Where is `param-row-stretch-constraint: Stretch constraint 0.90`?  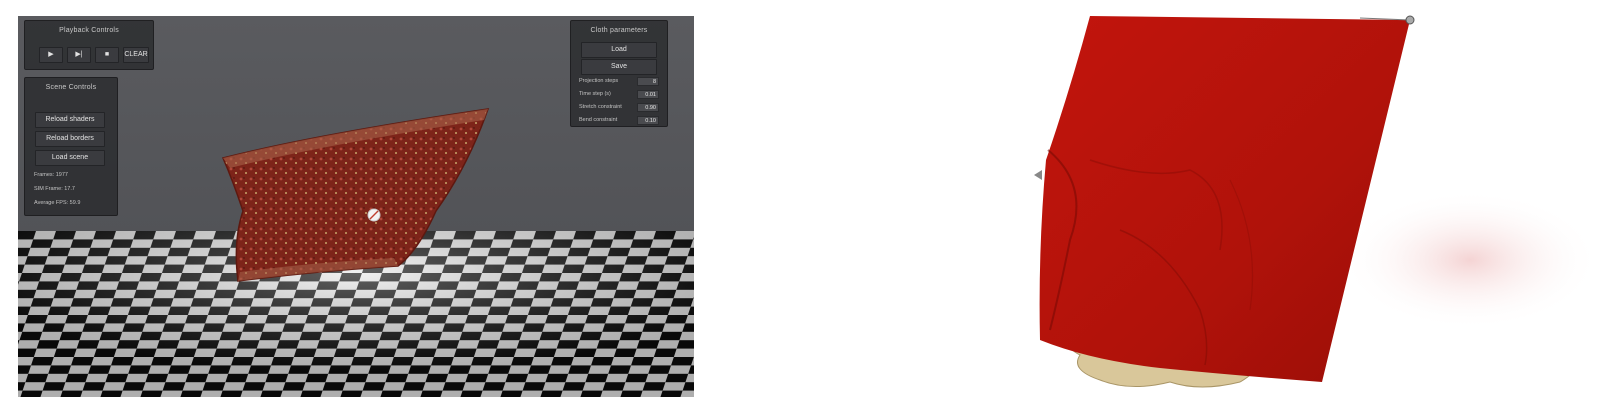 param-row-stretch-constraint: Stretch constraint 0.90 is located at coordinates (619, 108).